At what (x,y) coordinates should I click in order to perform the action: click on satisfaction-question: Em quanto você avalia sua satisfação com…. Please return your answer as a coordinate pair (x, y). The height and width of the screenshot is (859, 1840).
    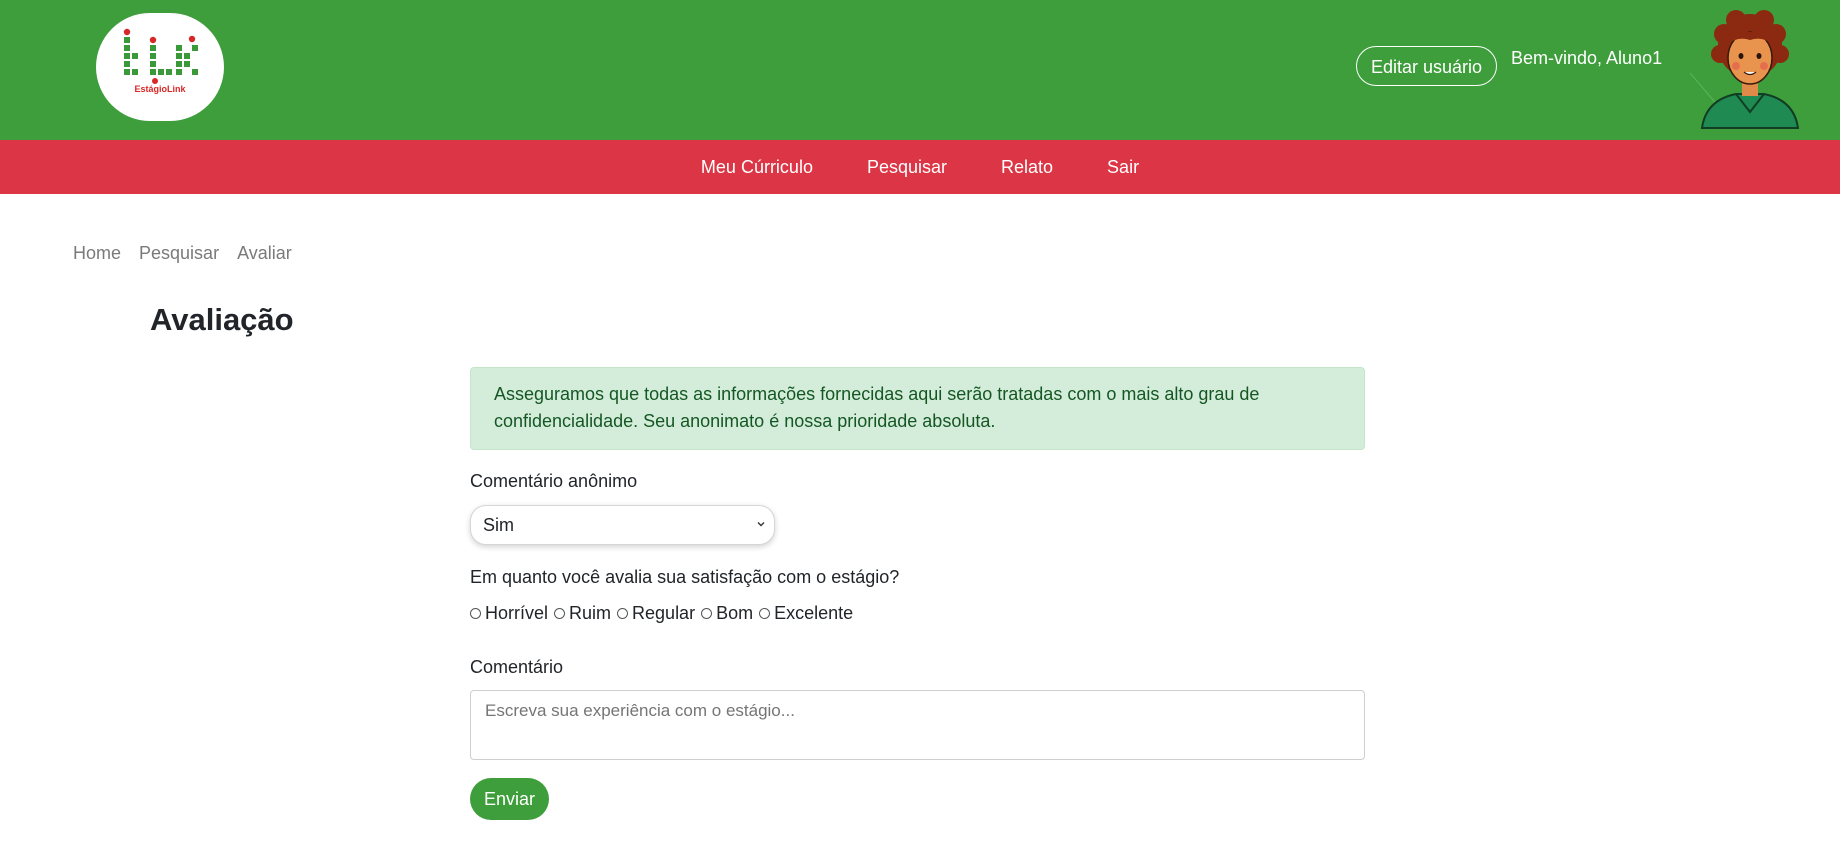
    Looking at the image, I should click on (685, 577).